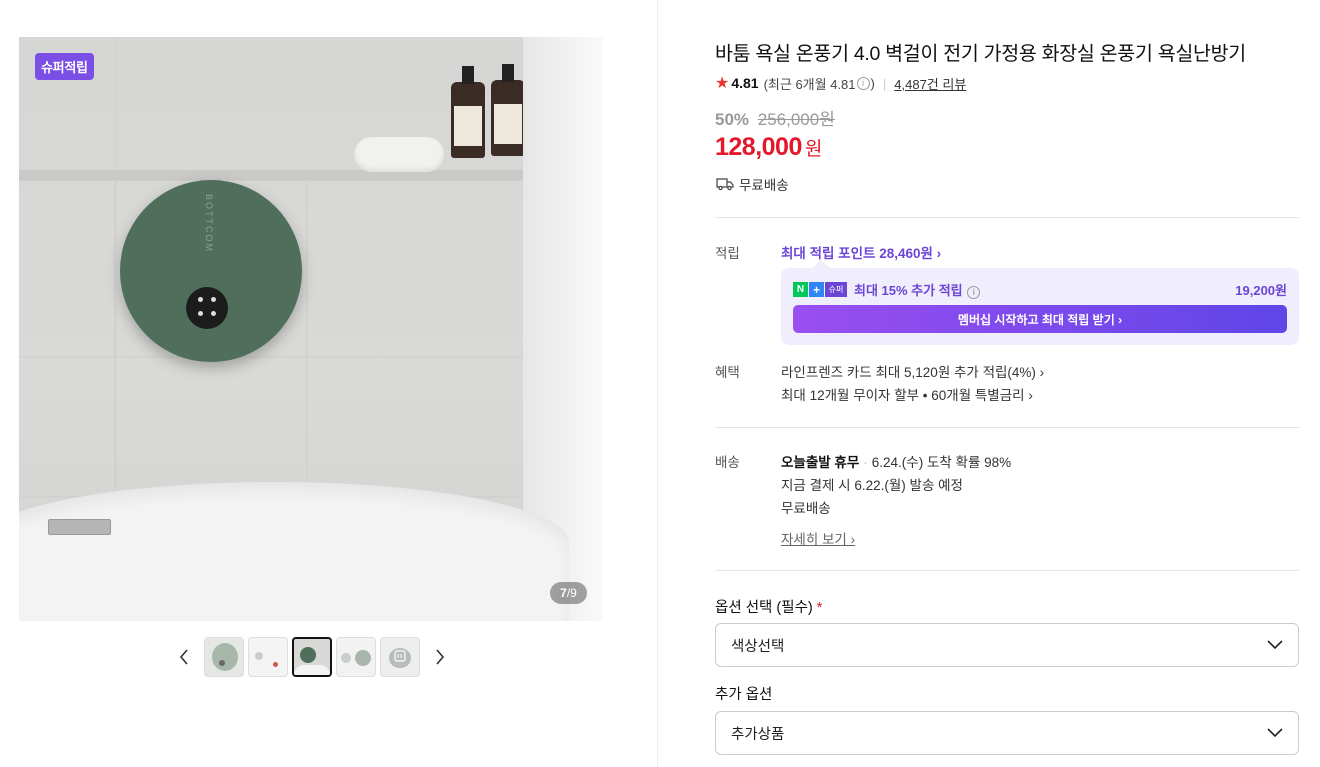 Image resolution: width=1320 pixels, height=767 pixels. What do you see at coordinates (184, 657) in the screenshot?
I see `chevron-left-icon` at bounding box center [184, 657].